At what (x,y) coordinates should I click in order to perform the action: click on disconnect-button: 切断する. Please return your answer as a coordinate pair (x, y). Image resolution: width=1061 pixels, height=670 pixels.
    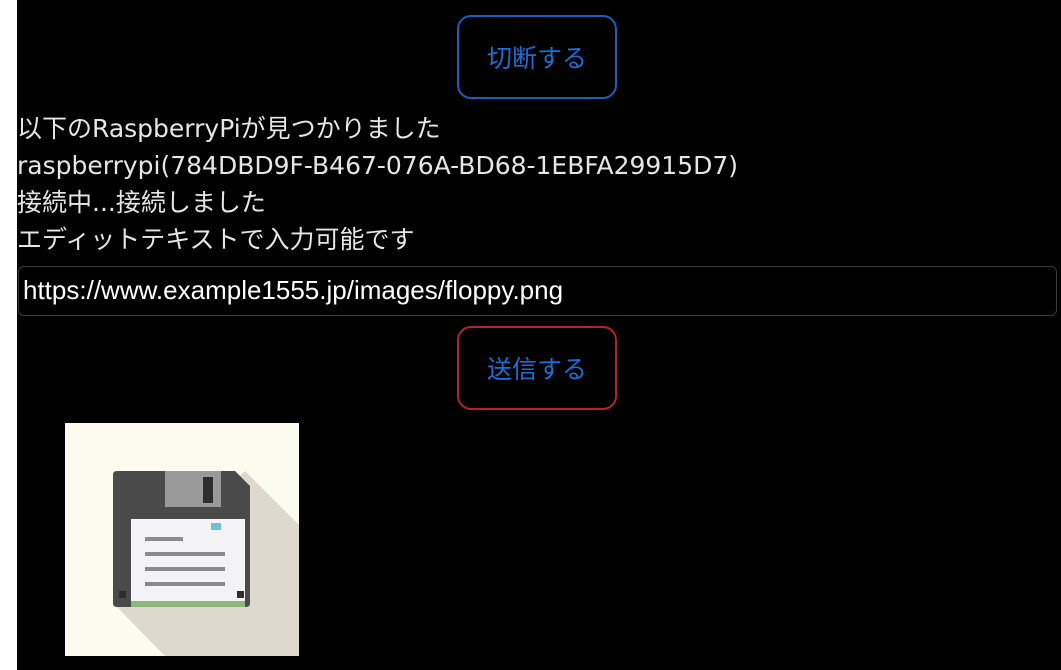
    Looking at the image, I should click on (537, 57).